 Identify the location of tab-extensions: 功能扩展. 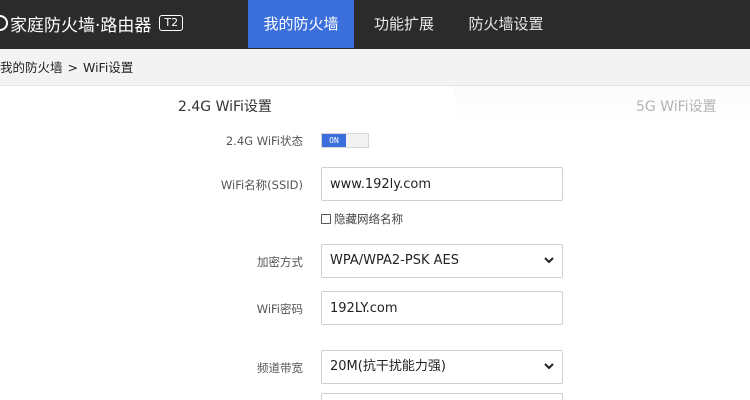
(404, 24).